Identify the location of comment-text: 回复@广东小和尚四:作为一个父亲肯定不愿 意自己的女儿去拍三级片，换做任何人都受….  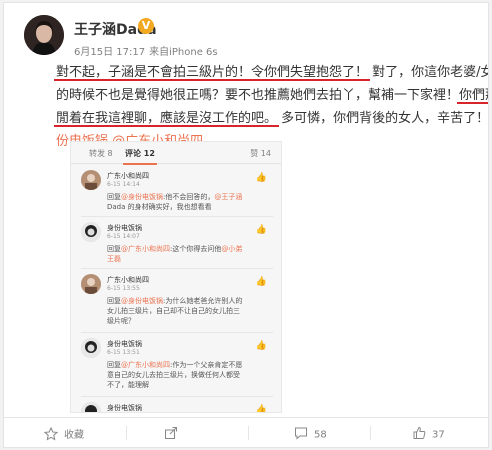
(187, 375).